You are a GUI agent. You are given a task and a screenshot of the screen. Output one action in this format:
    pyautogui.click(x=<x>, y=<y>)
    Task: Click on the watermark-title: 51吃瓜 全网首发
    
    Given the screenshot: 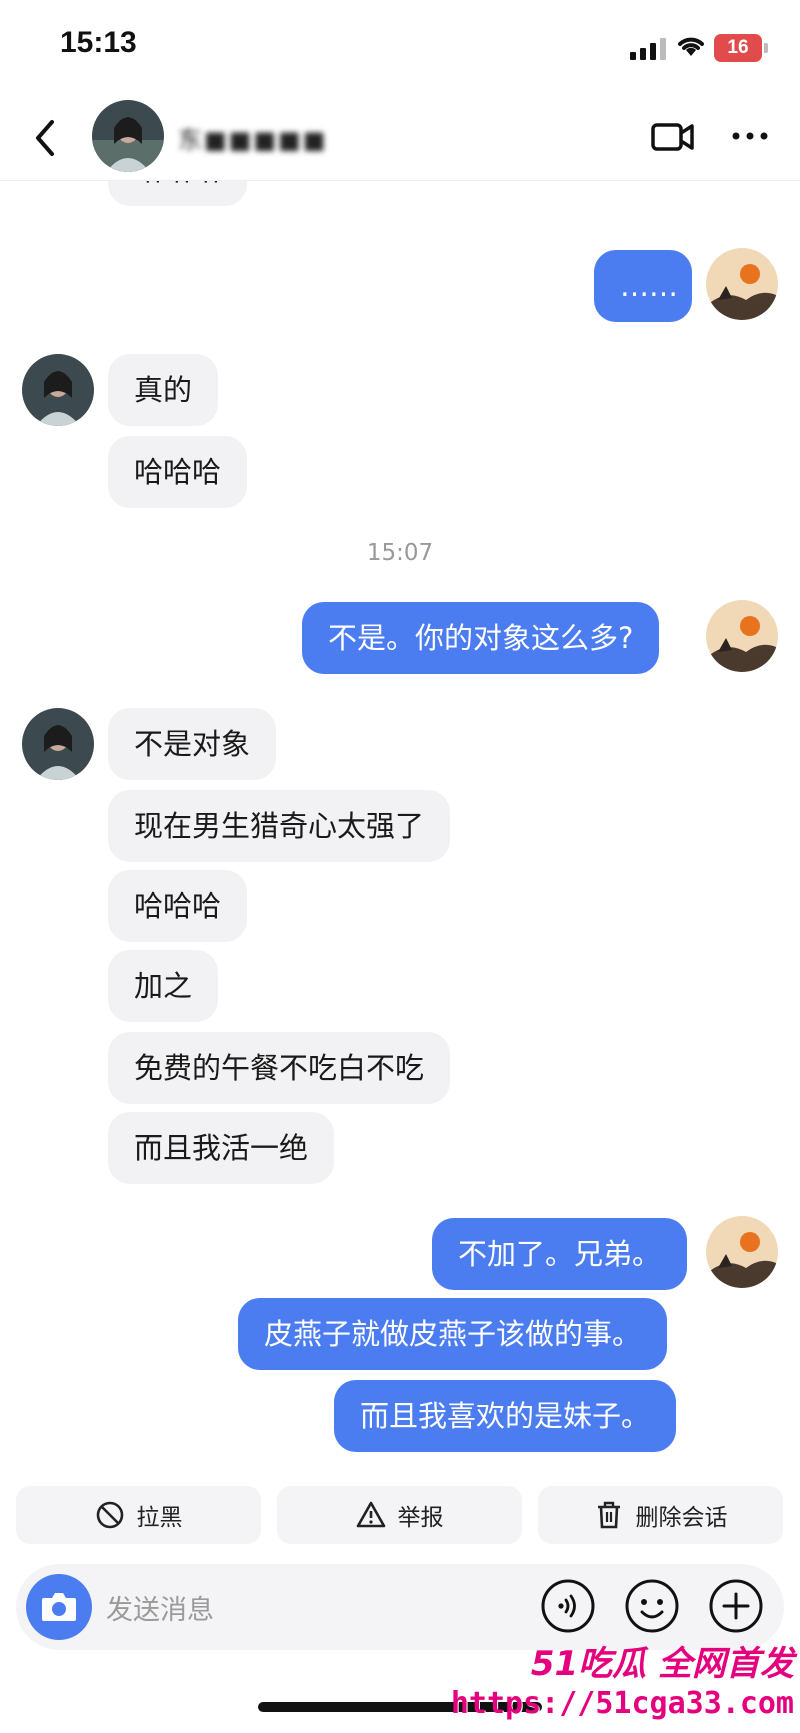 What is the action you would take?
    pyautogui.click(x=662, y=1664)
    